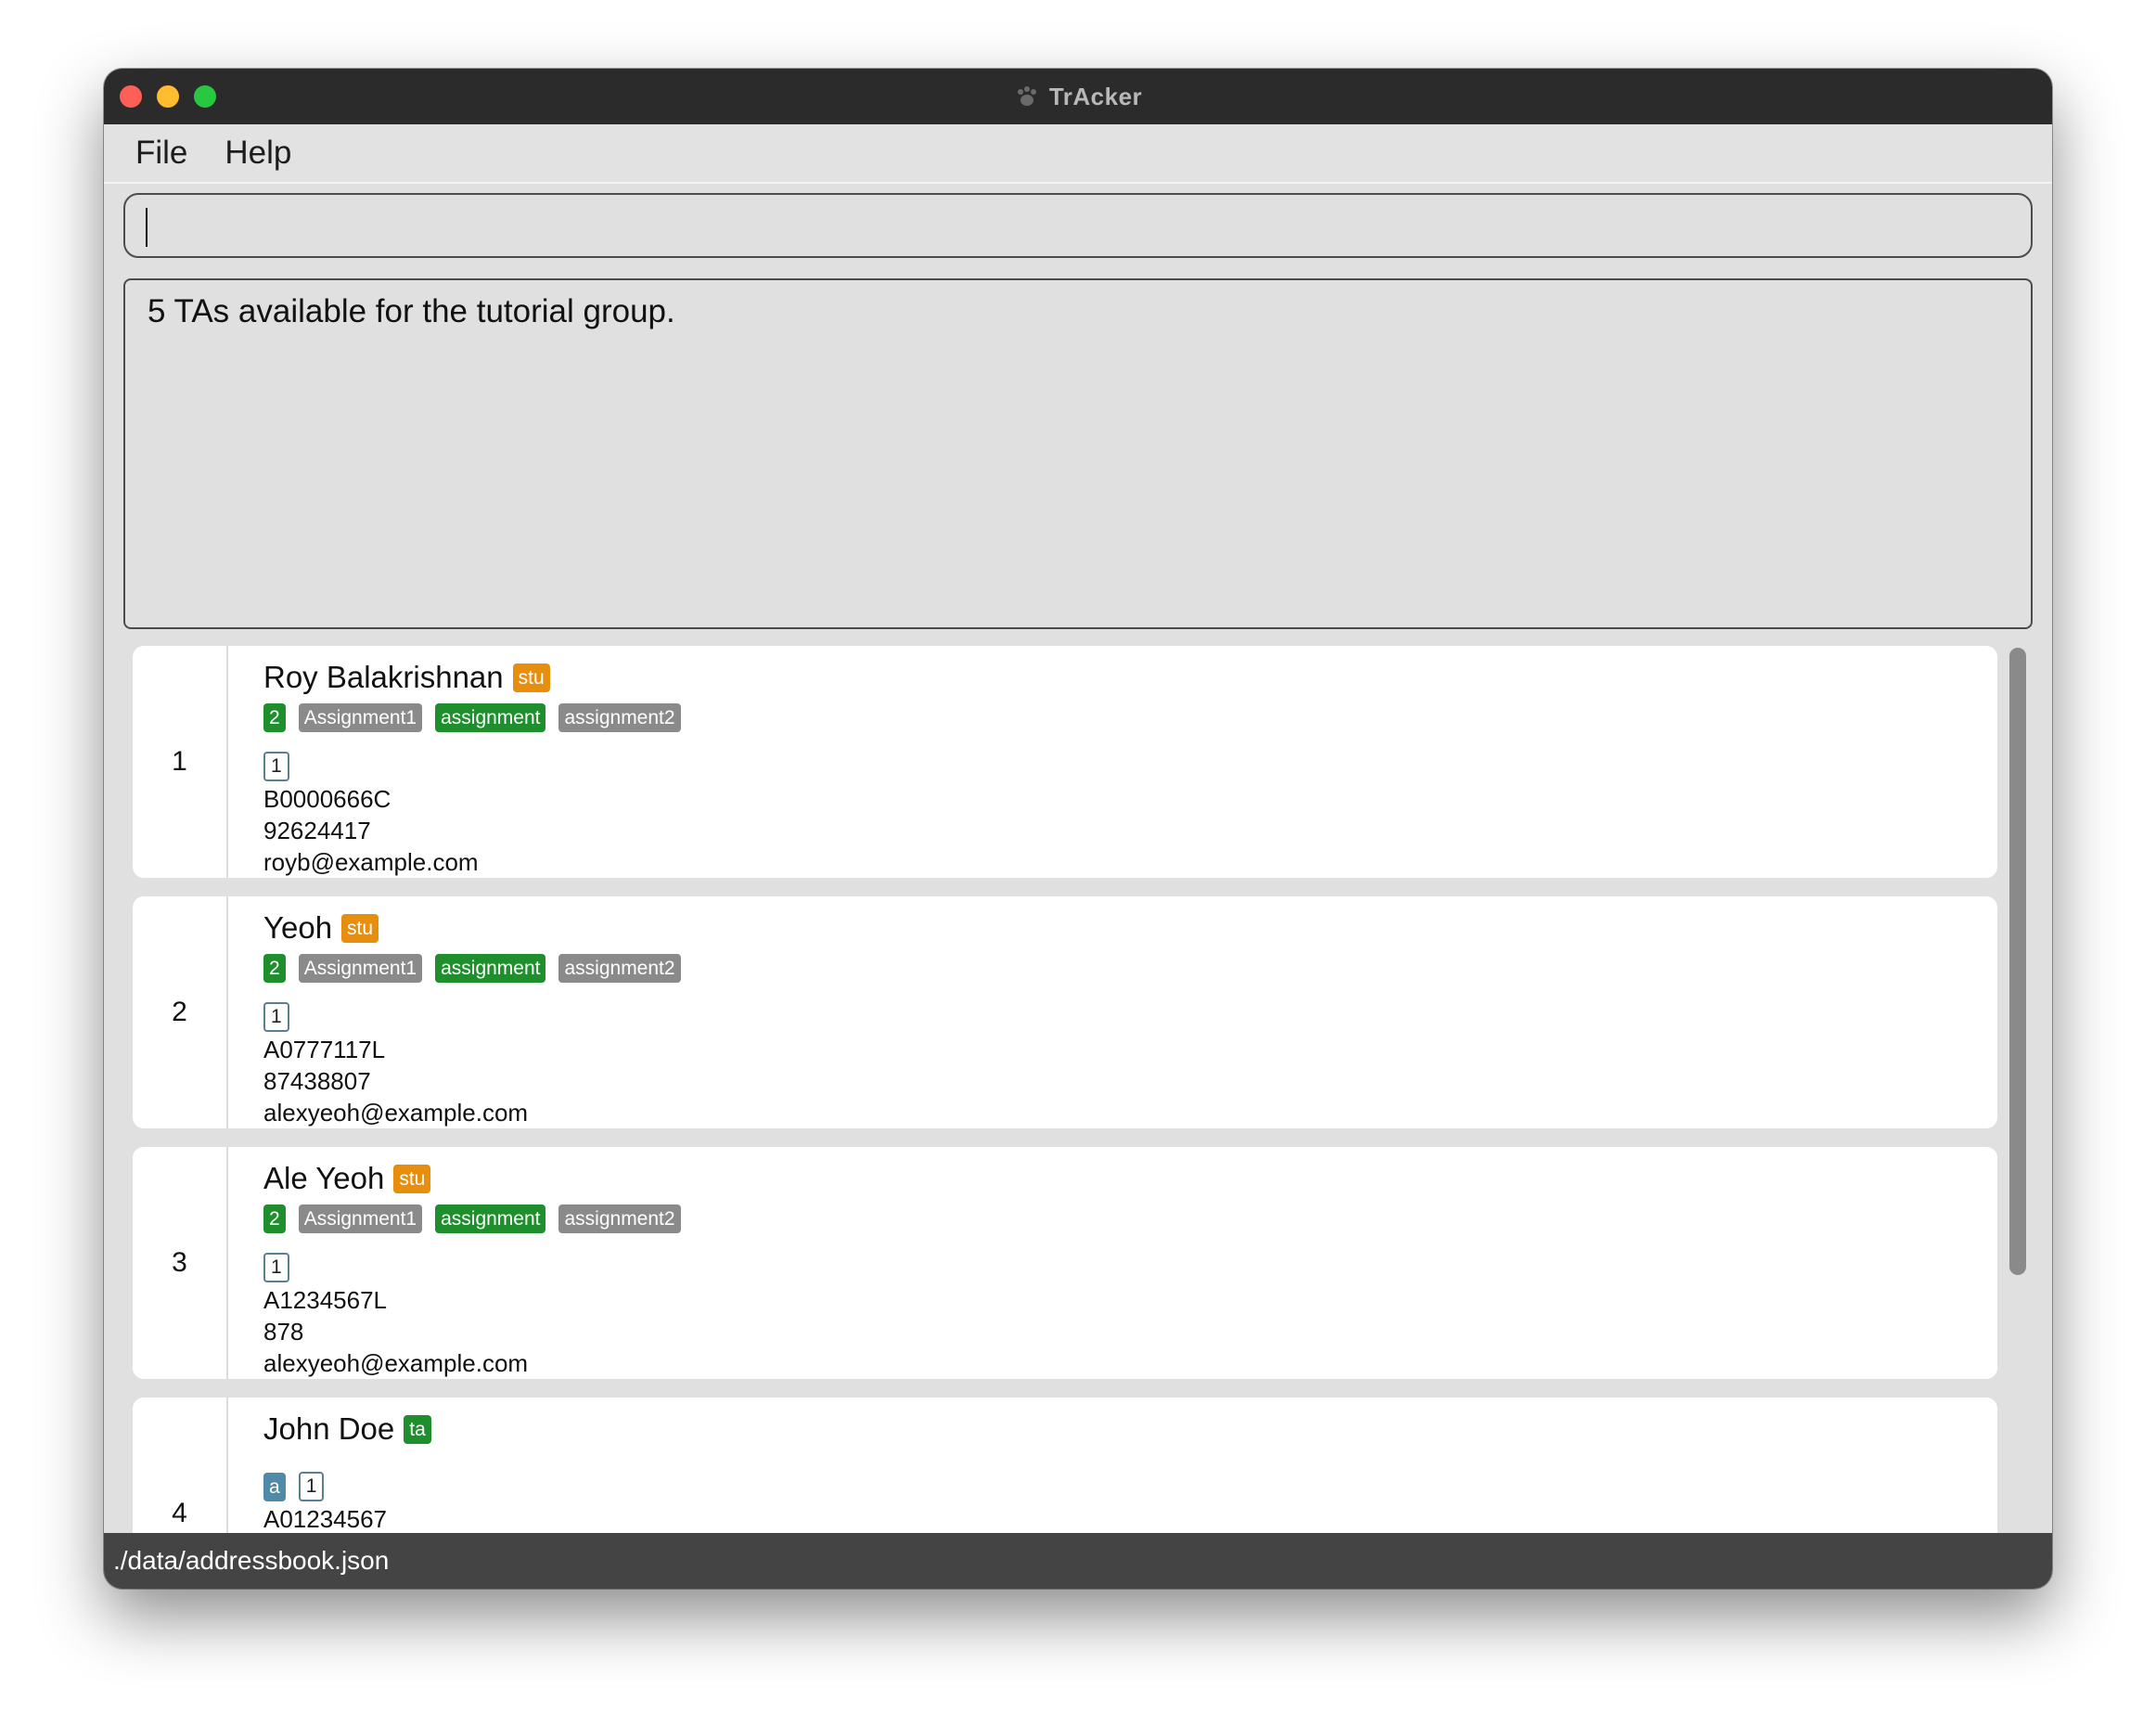 The height and width of the screenshot is (1726, 2156). I want to click on menu-file: File, so click(161, 153).